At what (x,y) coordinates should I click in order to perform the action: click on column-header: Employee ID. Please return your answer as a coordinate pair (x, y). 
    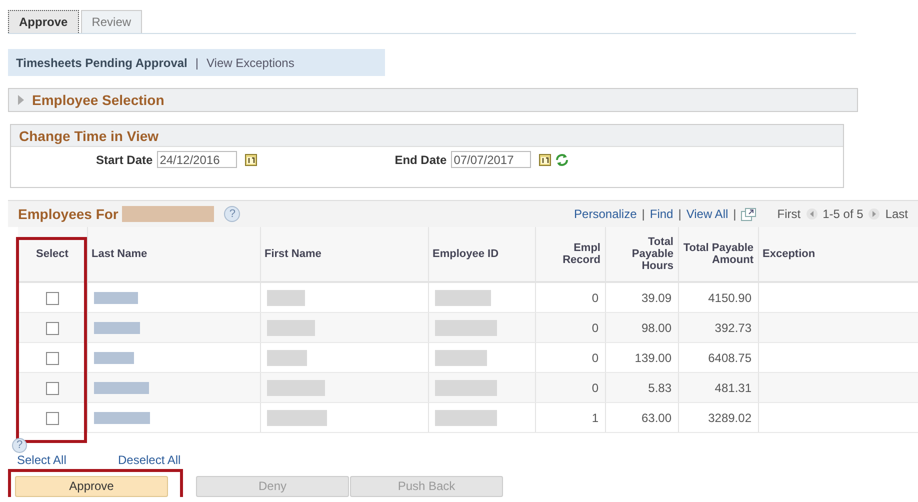
    Looking at the image, I should click on (481, 254).